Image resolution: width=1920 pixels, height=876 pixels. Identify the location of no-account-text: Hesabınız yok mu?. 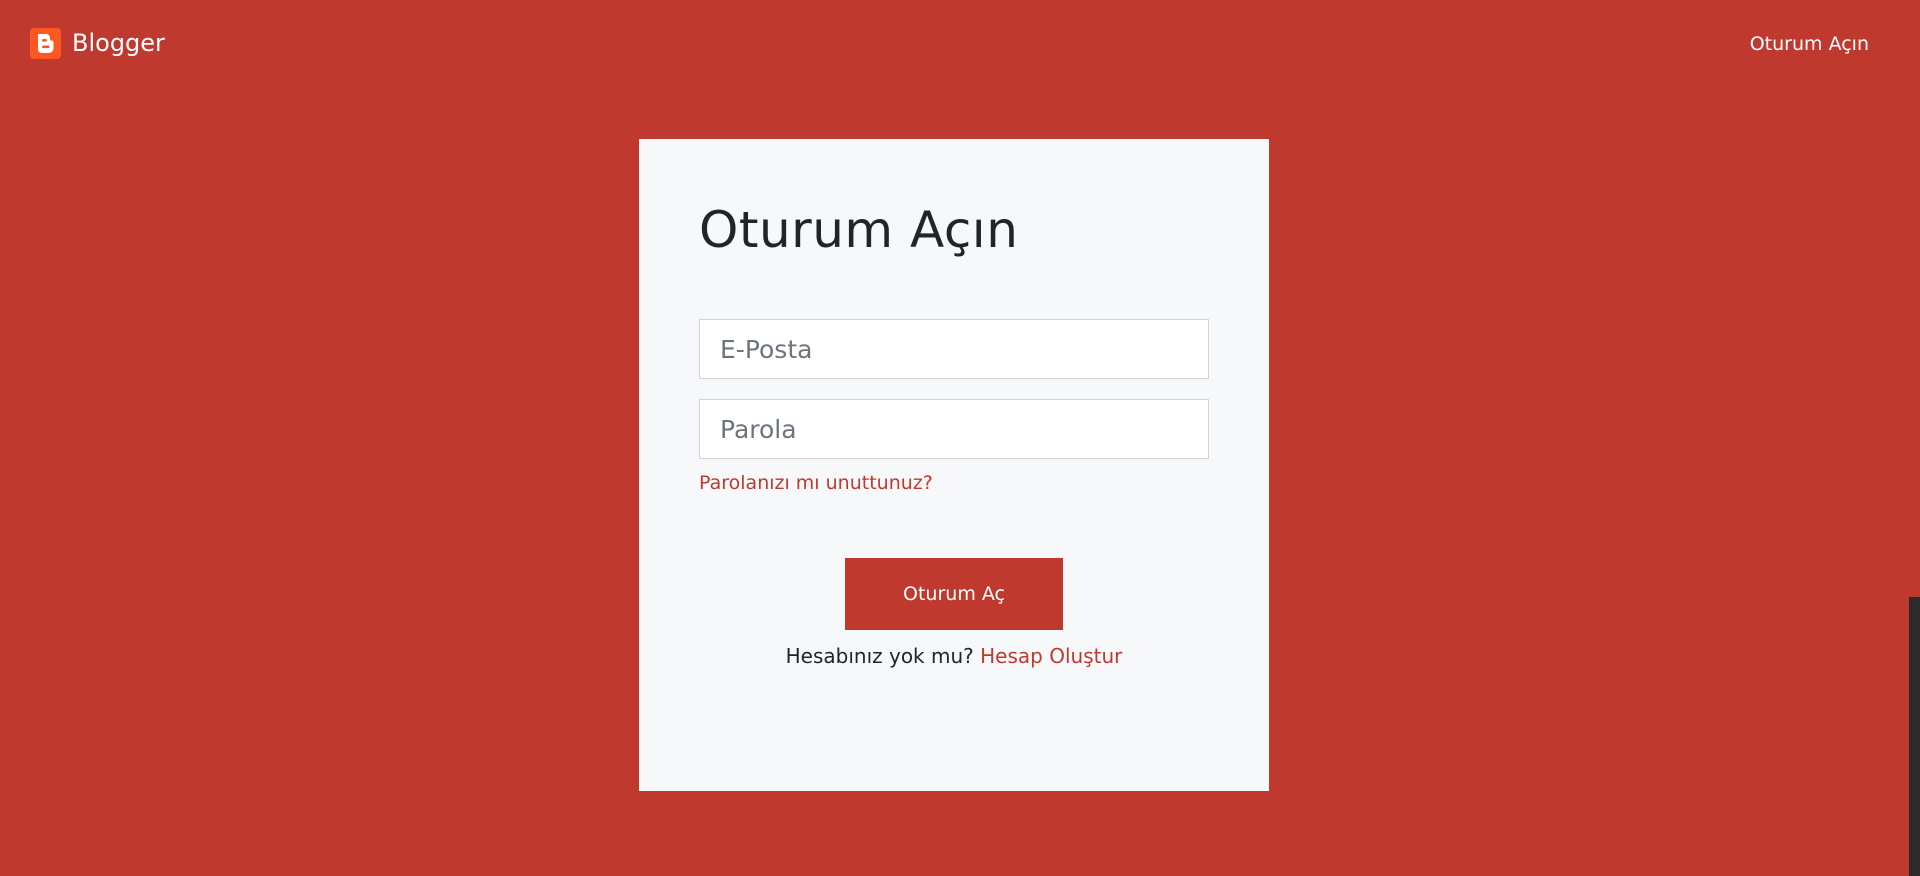
(879, 656).